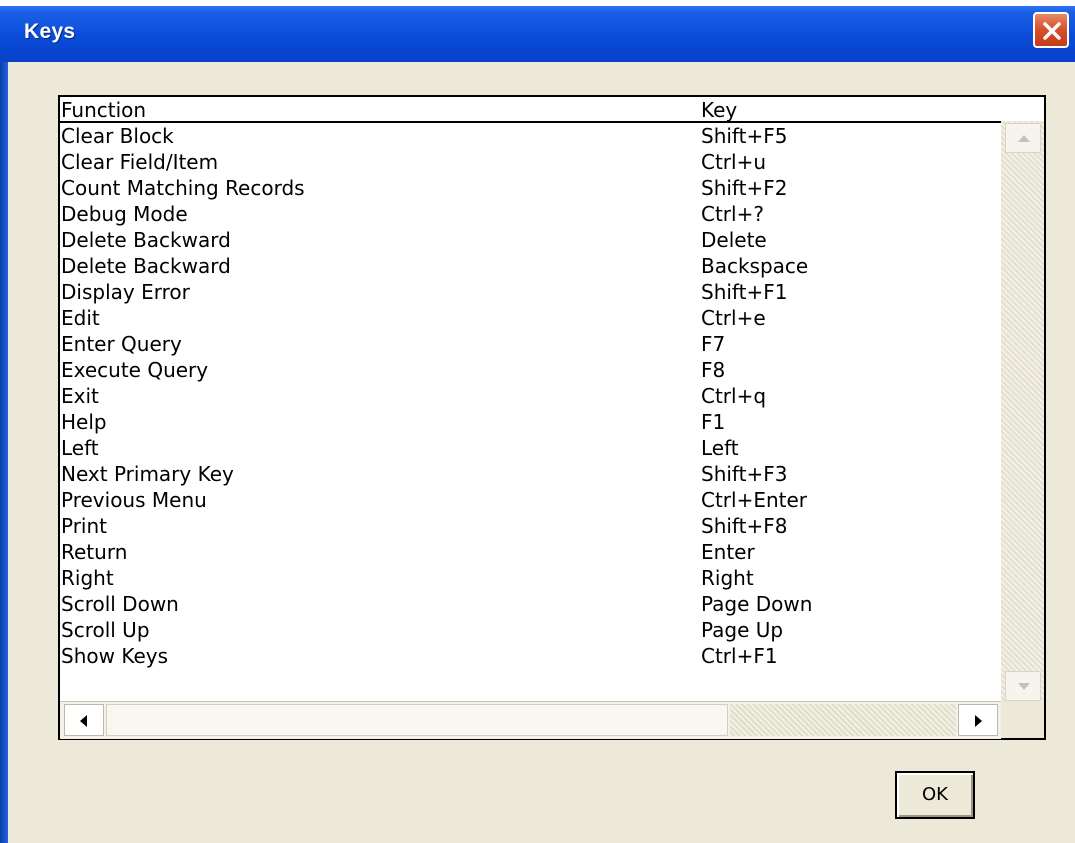 The image size is (1075, 843). I want to click on list-item: Print Shift+F8, so click(530, 526).